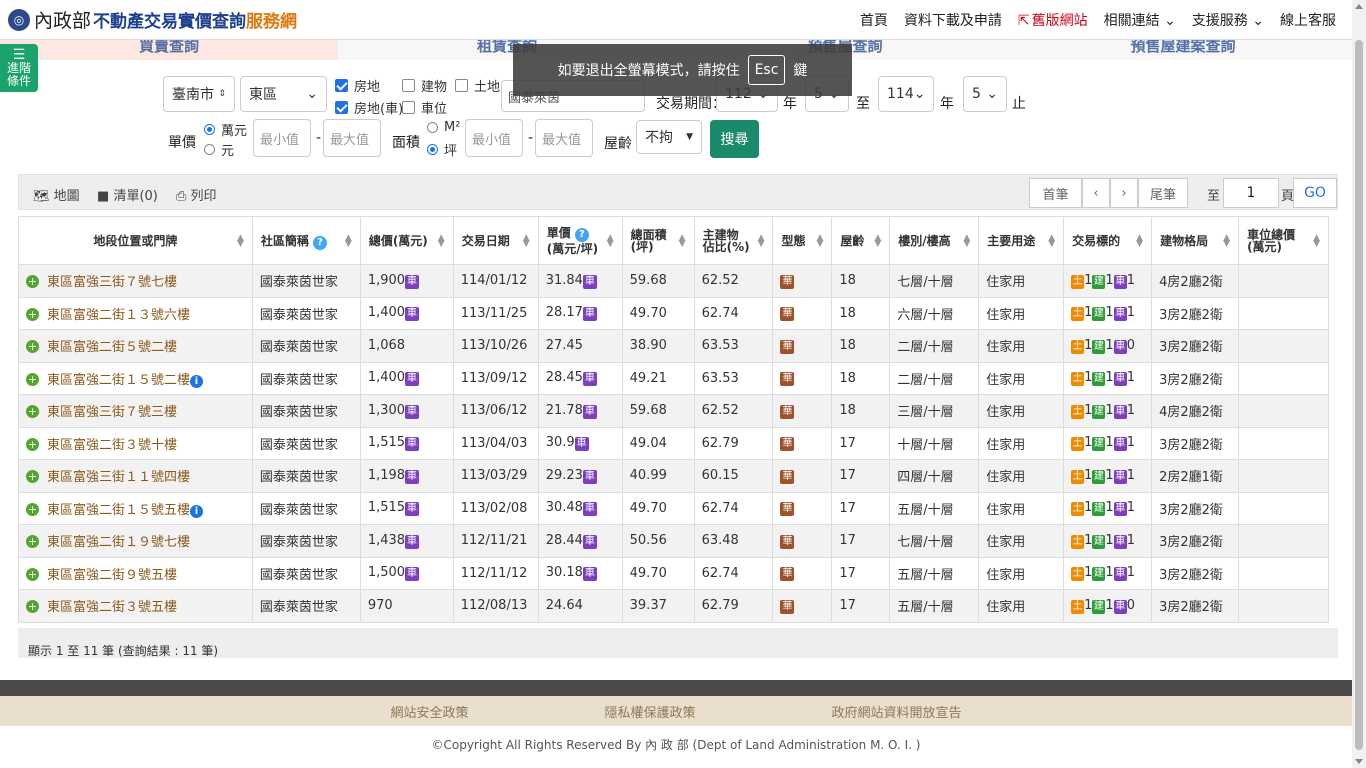  Describe the element at coordinates (282, 138) in the screenshot. I see `price-min-input: 最小值` at that location.